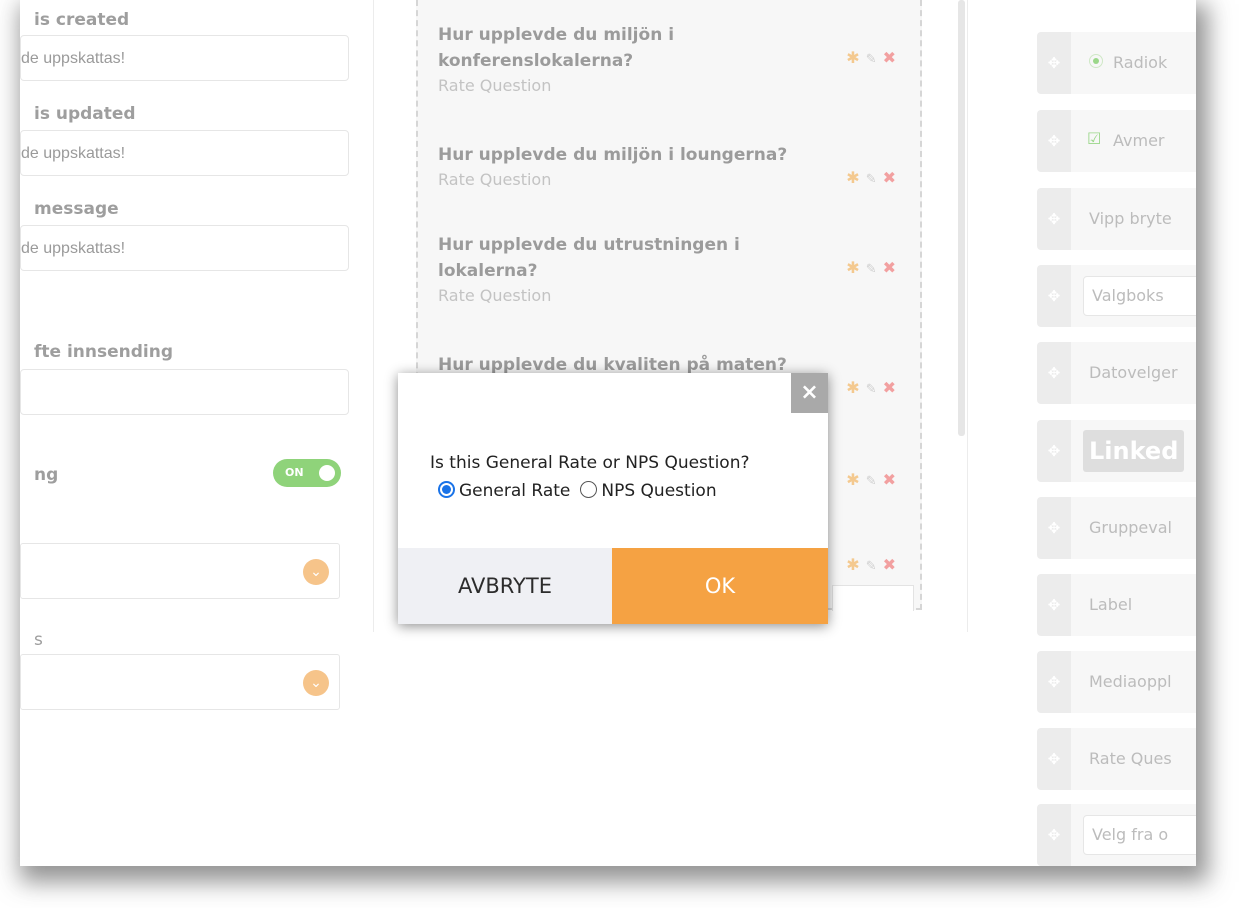 The height and width of the screenshot is (908, 1239). What do you see at coordinates (184, 58) in the screenshot?
I see `created-message-input: de uppskattas!` at bounding box center [184, 58].